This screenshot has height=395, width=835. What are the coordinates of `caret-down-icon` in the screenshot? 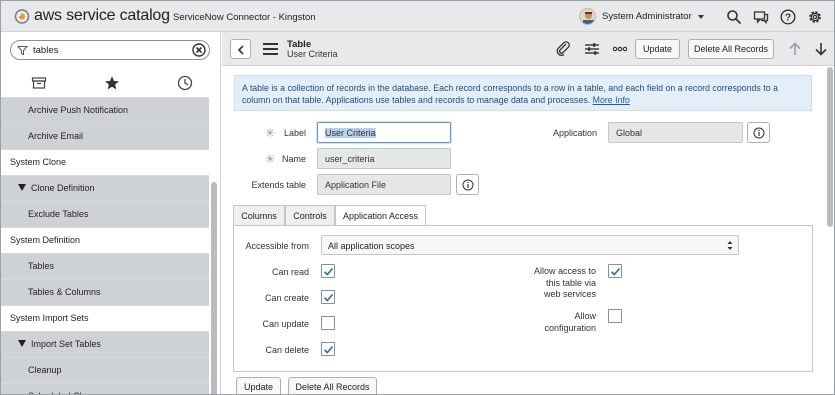 It's located at (22, 343).